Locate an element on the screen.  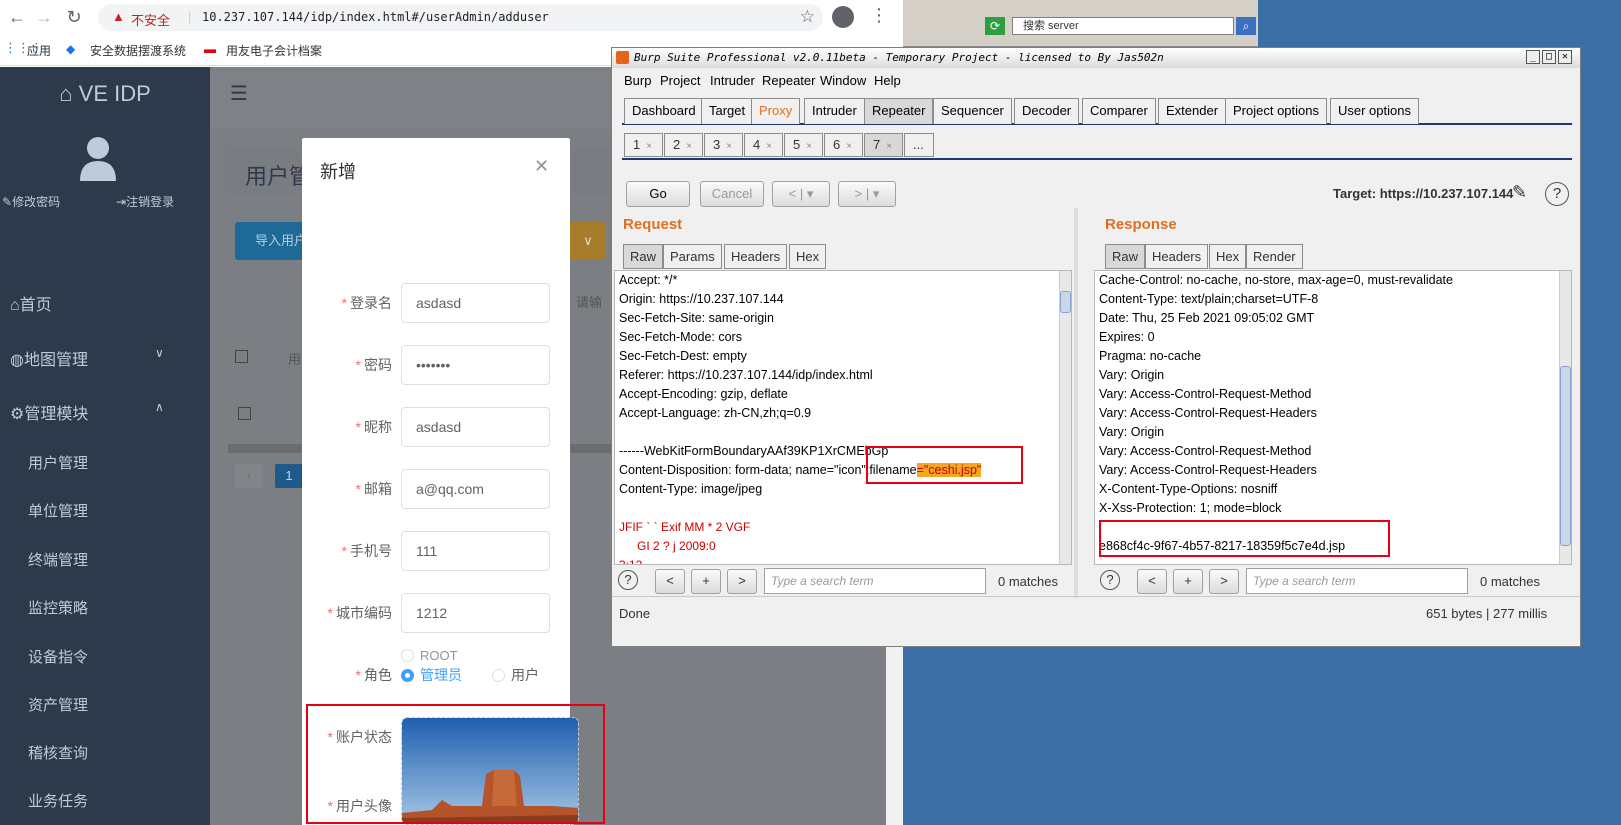
background-search-icon: ⌕ is located at coordinates (1246, 26).